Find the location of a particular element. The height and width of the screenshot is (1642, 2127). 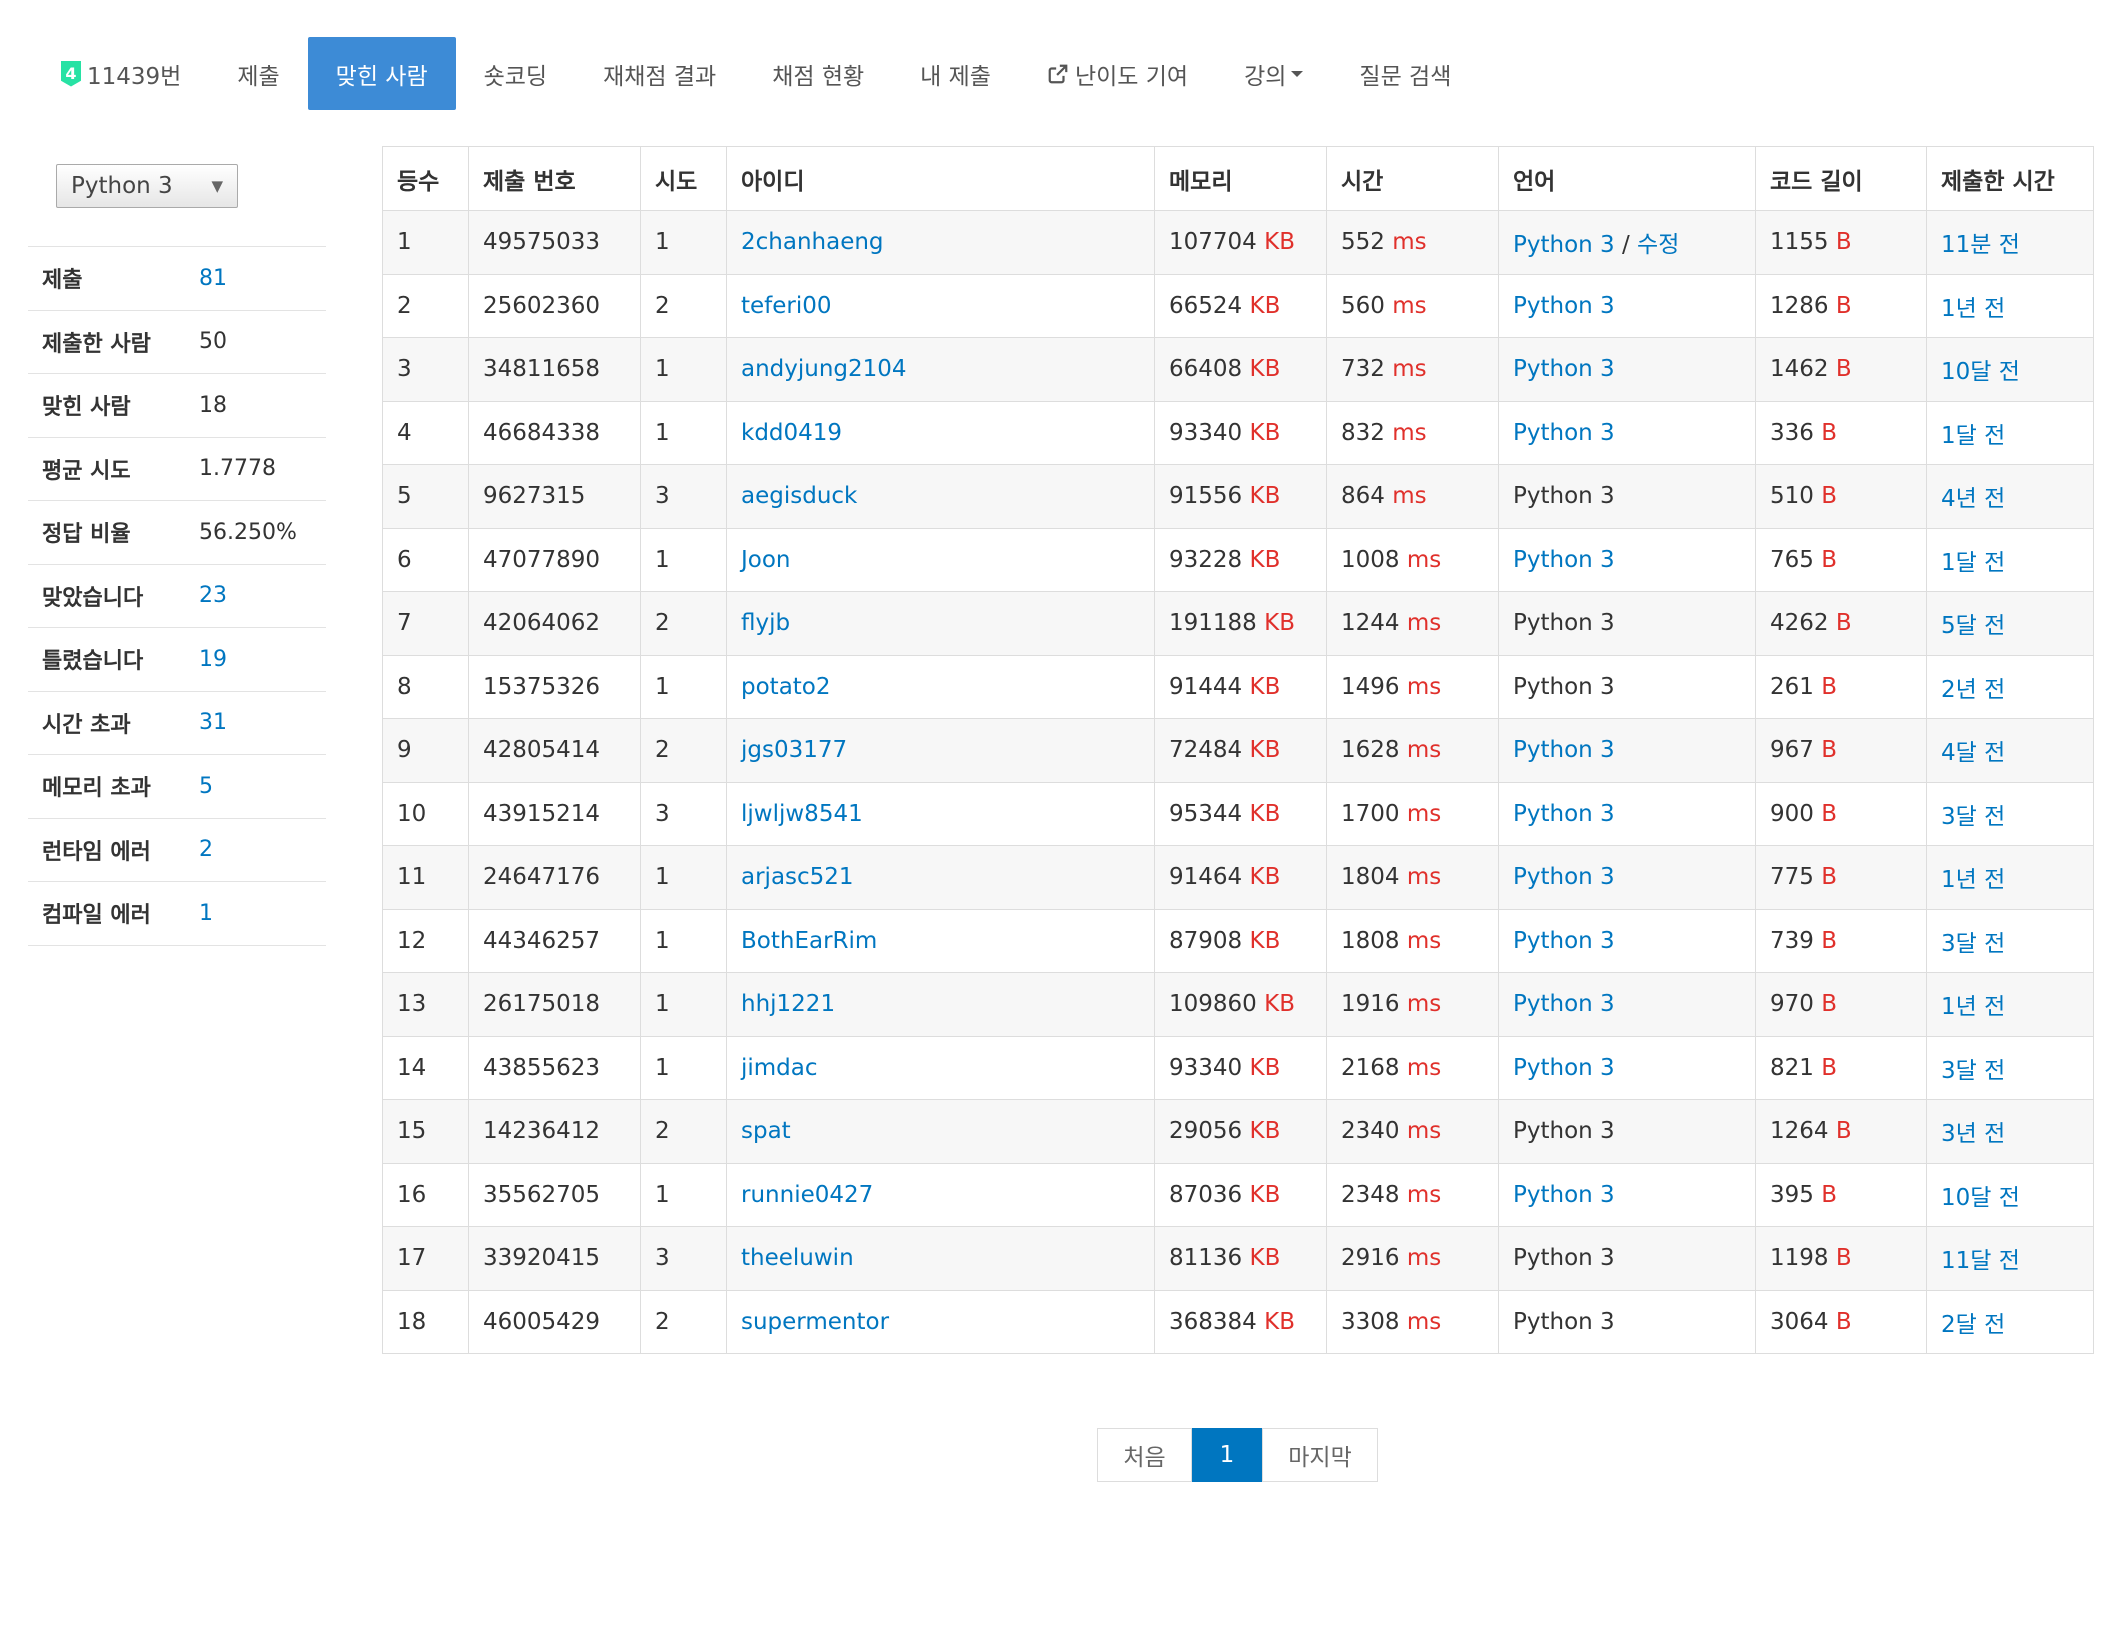

stat-value-link: 23 is located at coordinates (213, 595).